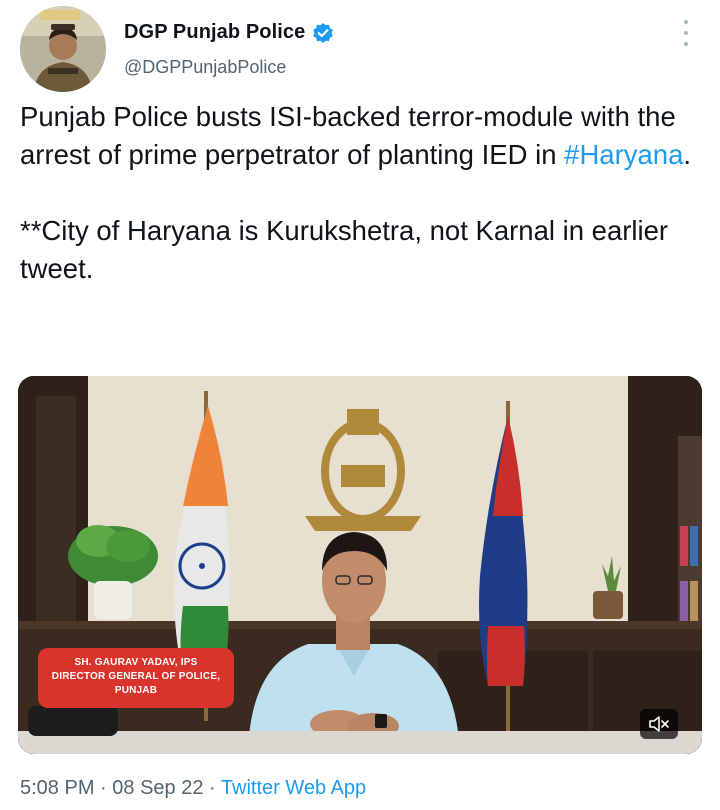 Image resolution: width=720 pixels, height=810 pixels. I want to click on caption-line-1: SH. GAURAV YADAV, IPS, so click(136, 662).